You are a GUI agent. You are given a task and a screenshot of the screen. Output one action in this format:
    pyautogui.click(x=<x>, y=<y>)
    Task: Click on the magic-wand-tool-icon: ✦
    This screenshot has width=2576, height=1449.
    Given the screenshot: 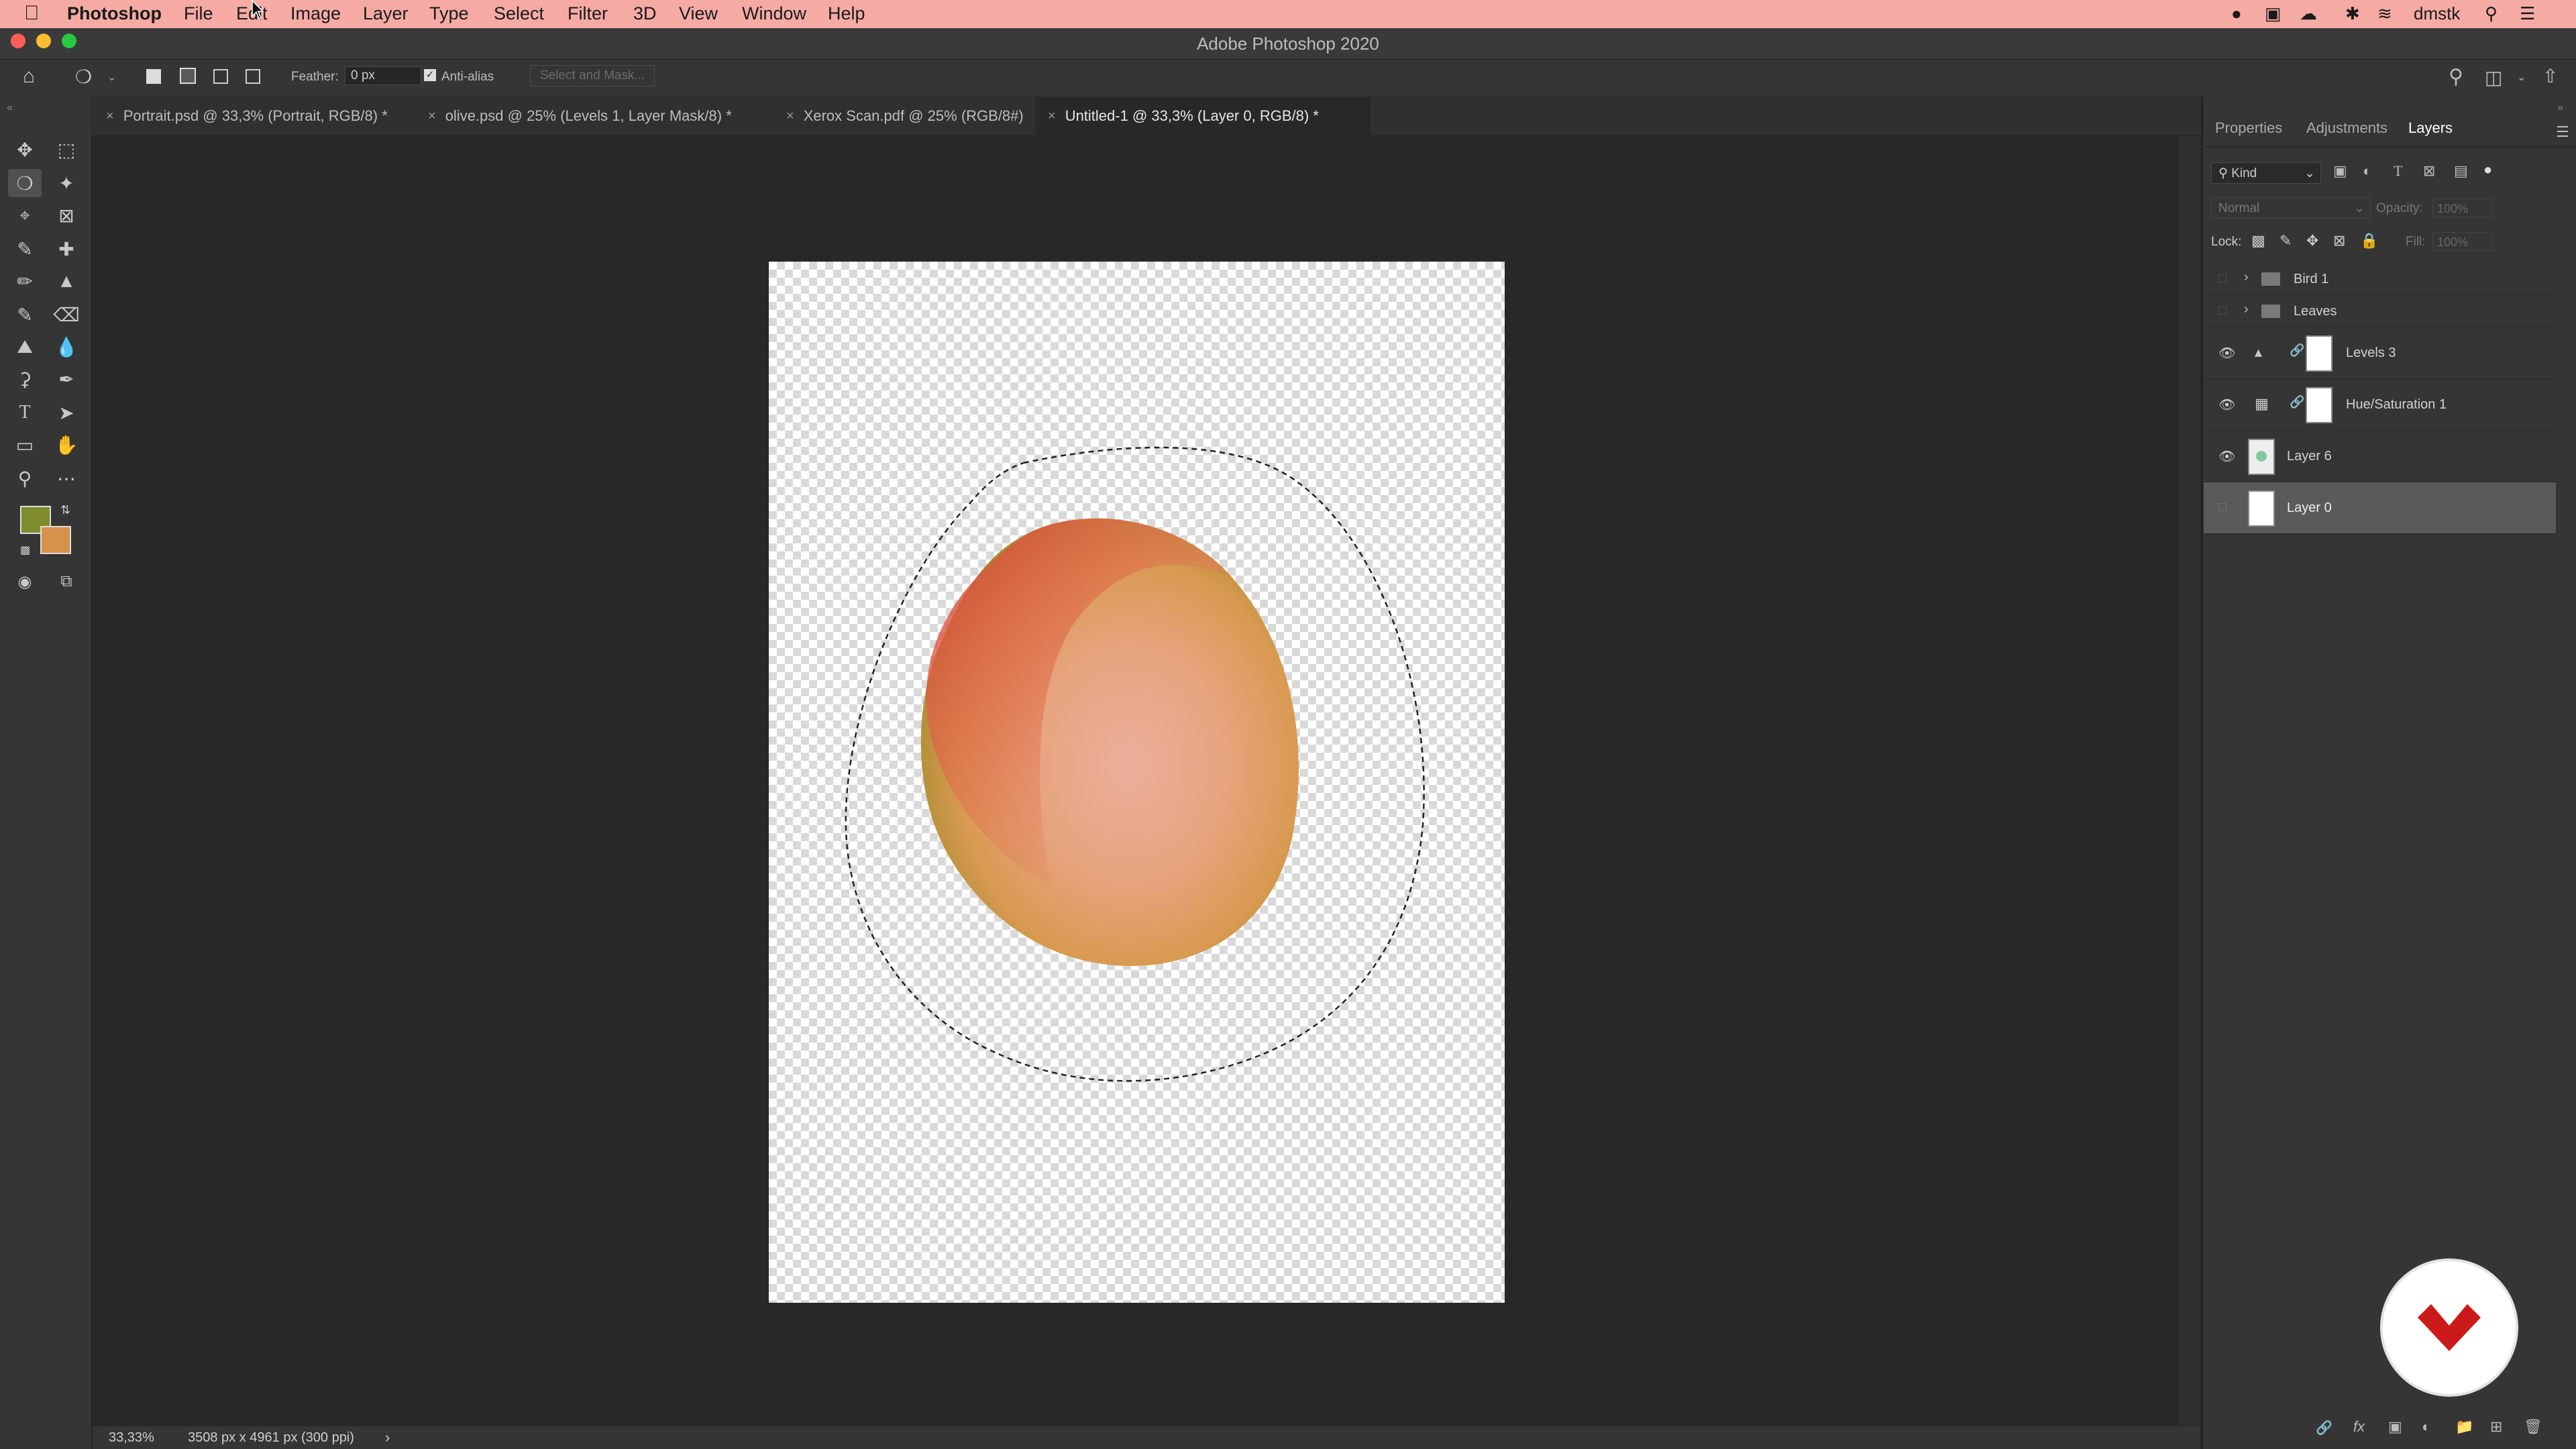 What is the action you would take?
    pyautogui.click(x=66, y=183)
    